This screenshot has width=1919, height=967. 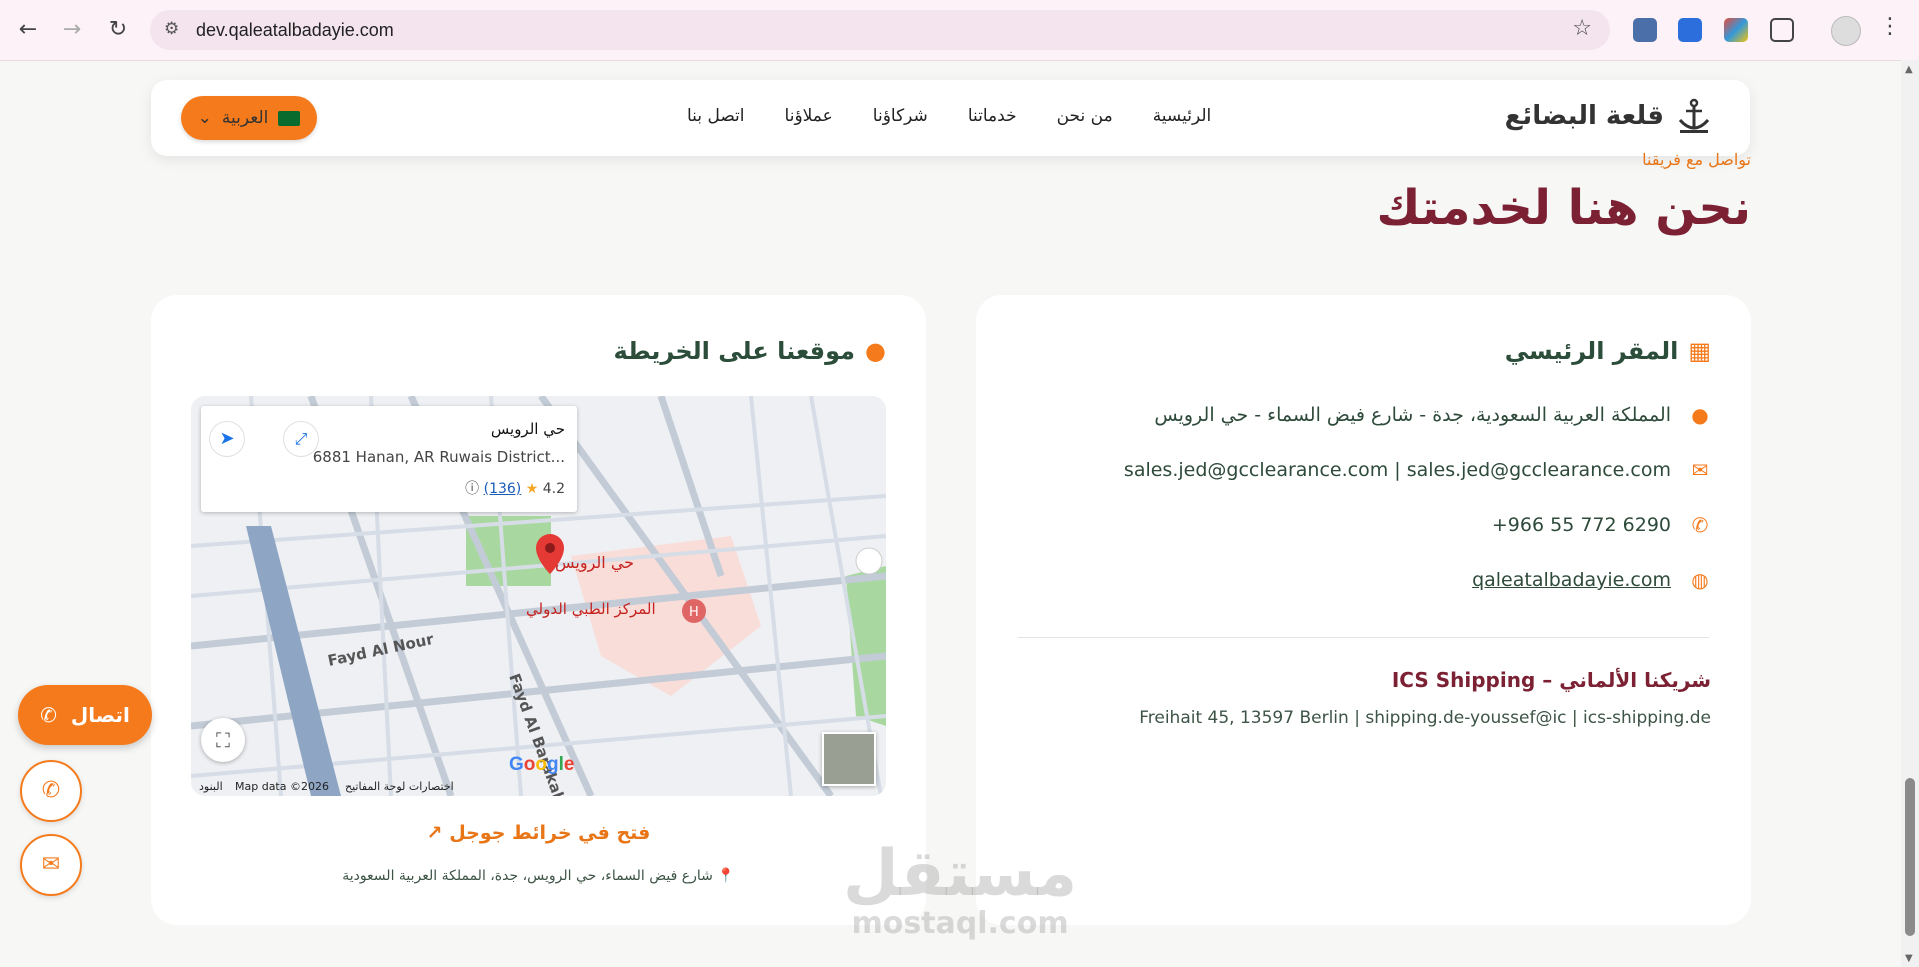 What do you see at coordinates (1696, 159) in the screenshot?
I see `section-eyebrow: تواصل مع فريقنا` at bounding box center [1696, 159].